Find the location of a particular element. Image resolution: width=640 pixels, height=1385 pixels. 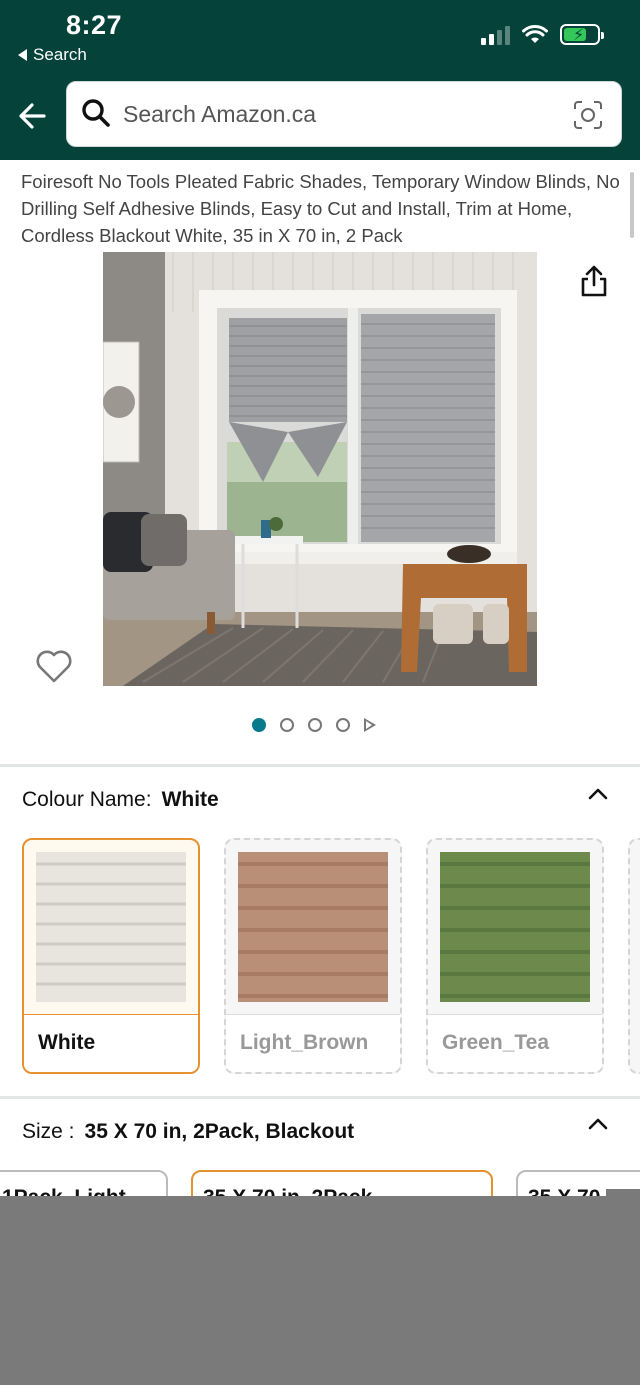

overlay-bottom-area is located at coordinates (320, 1290).